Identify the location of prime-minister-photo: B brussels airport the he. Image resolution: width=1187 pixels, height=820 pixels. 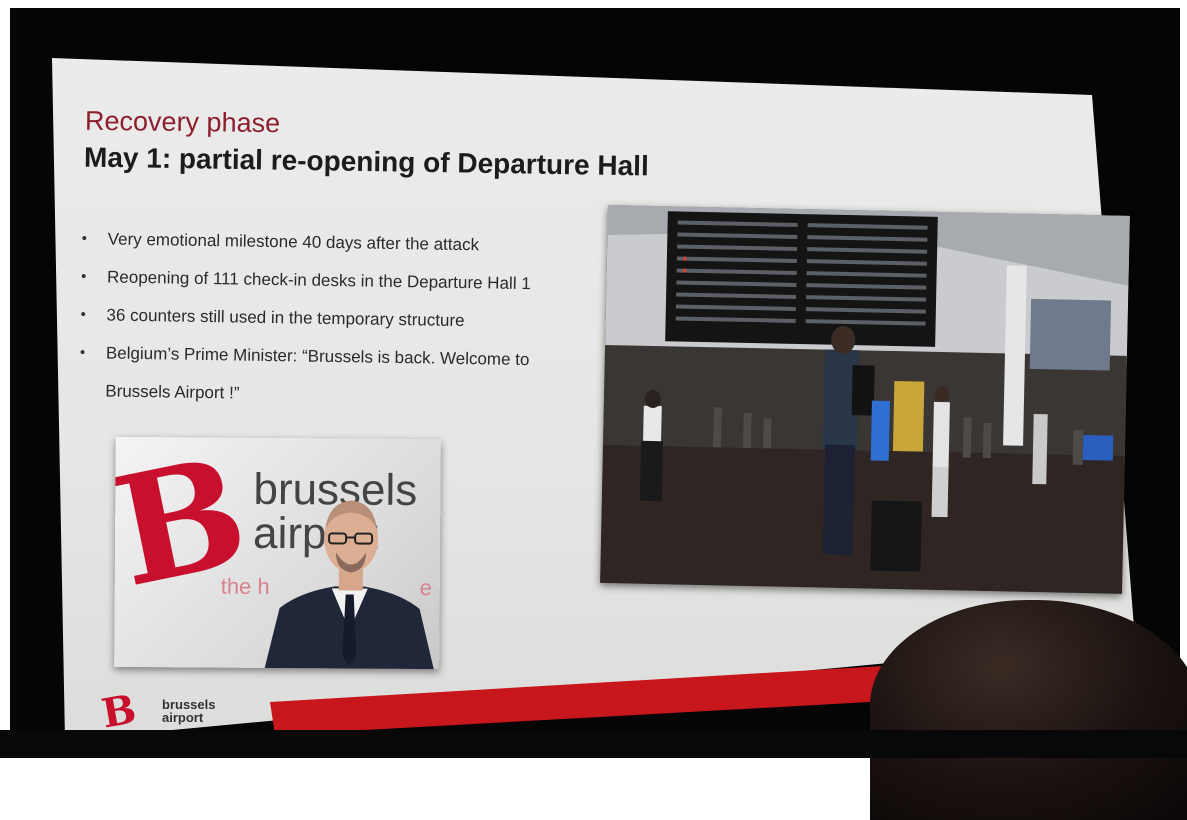
(277, 553).